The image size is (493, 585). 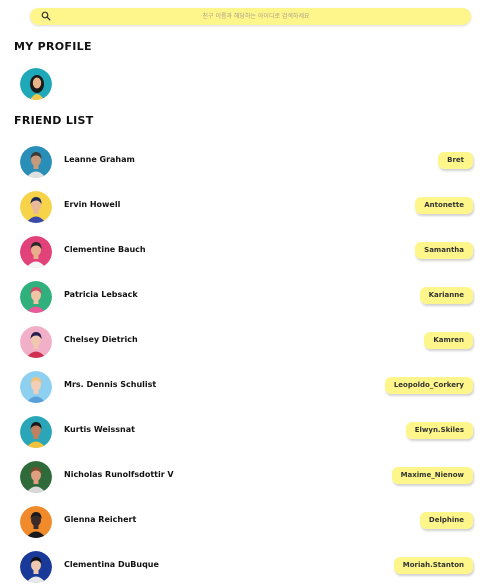 What do you see at coordinates (448, 340) in the screenshot?
I see `friend-username-badge: Kamren` at bounding box center [448, 340].